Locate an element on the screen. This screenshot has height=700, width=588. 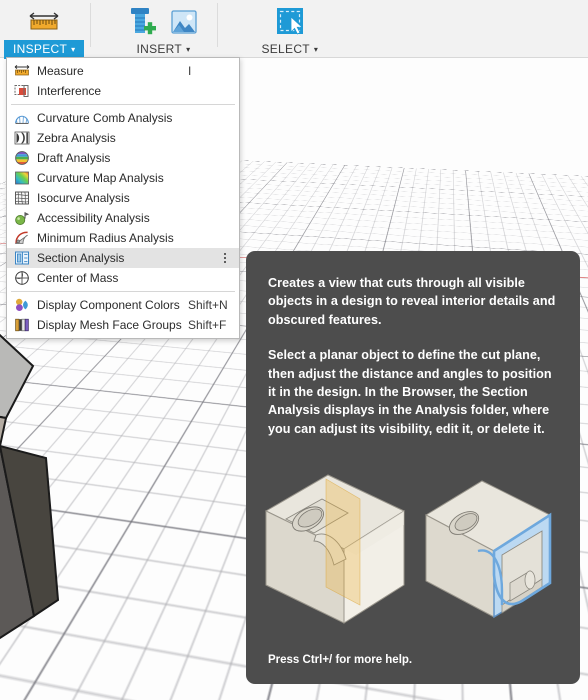
menu-item-display-mesh-face-groups: Display Mesh Face Groups Shift+F is located at coordinates (123, 325).